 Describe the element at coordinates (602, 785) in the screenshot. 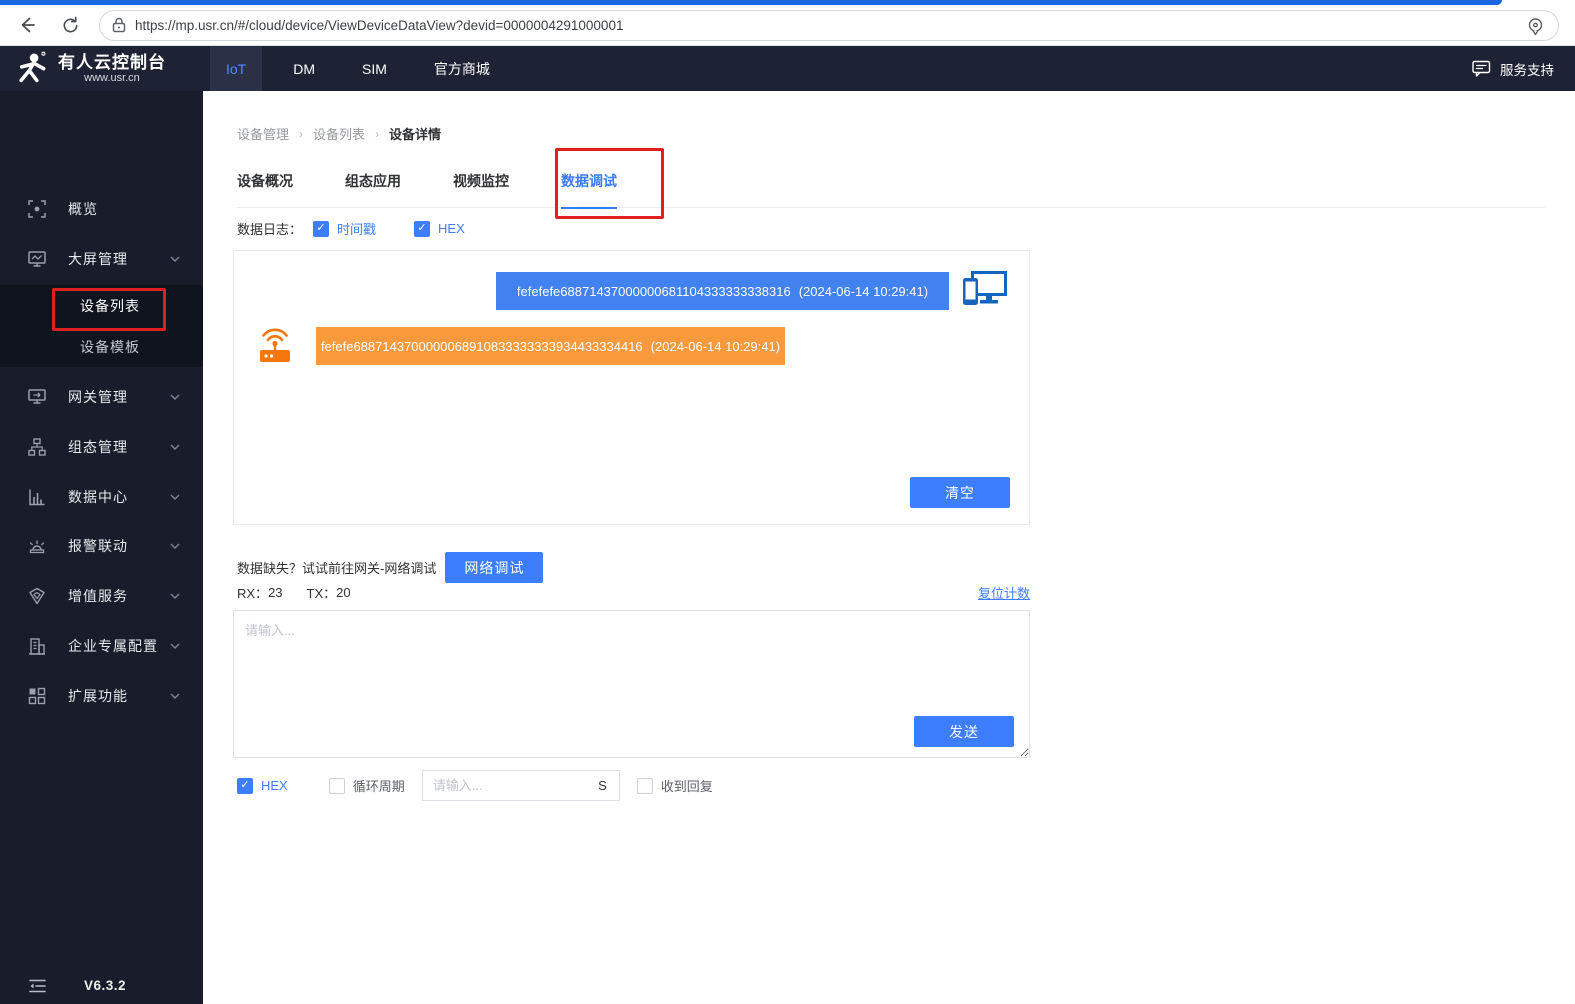

I see `cycle-unit-label: S` at that location.